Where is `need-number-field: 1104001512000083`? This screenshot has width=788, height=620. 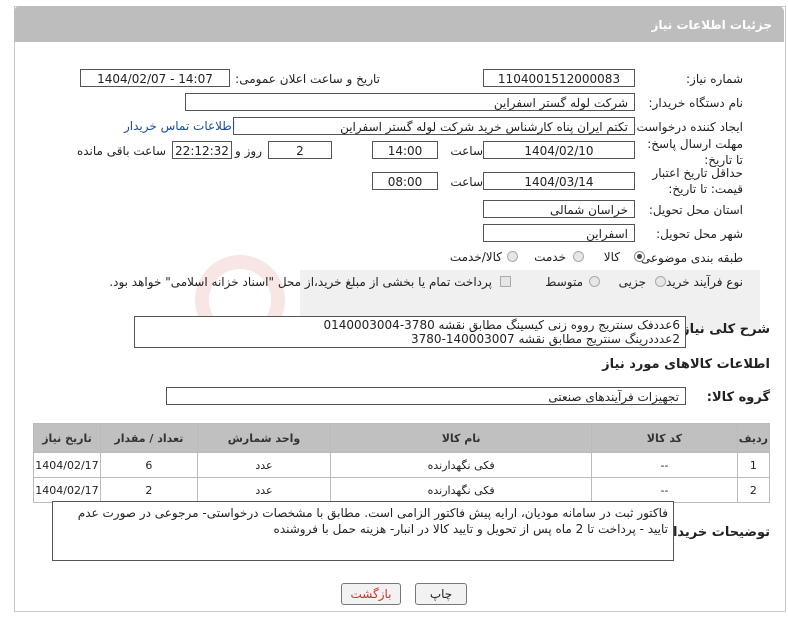
need-number-field: 1104001512000083 is located at coordinates (559, 78).